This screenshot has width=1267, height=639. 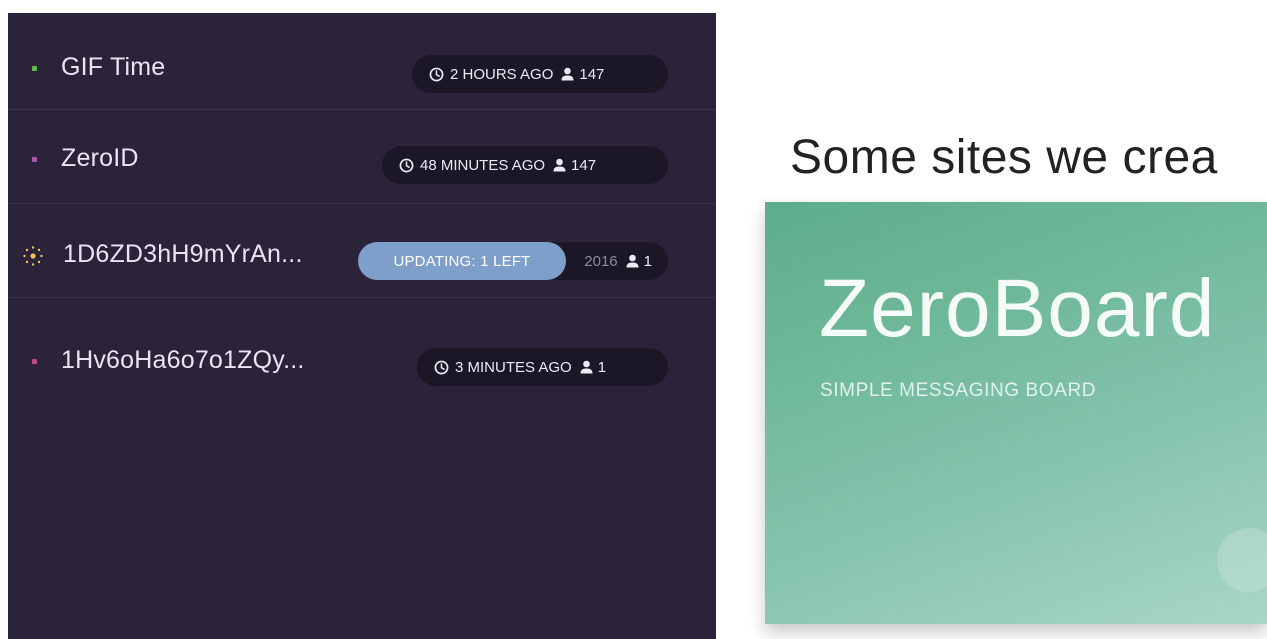 What do you see at coordinates (502, 74) in the screenshot?
I see `last-updated-text: 2 HOURS AGO` at bounding box center [502, 74].